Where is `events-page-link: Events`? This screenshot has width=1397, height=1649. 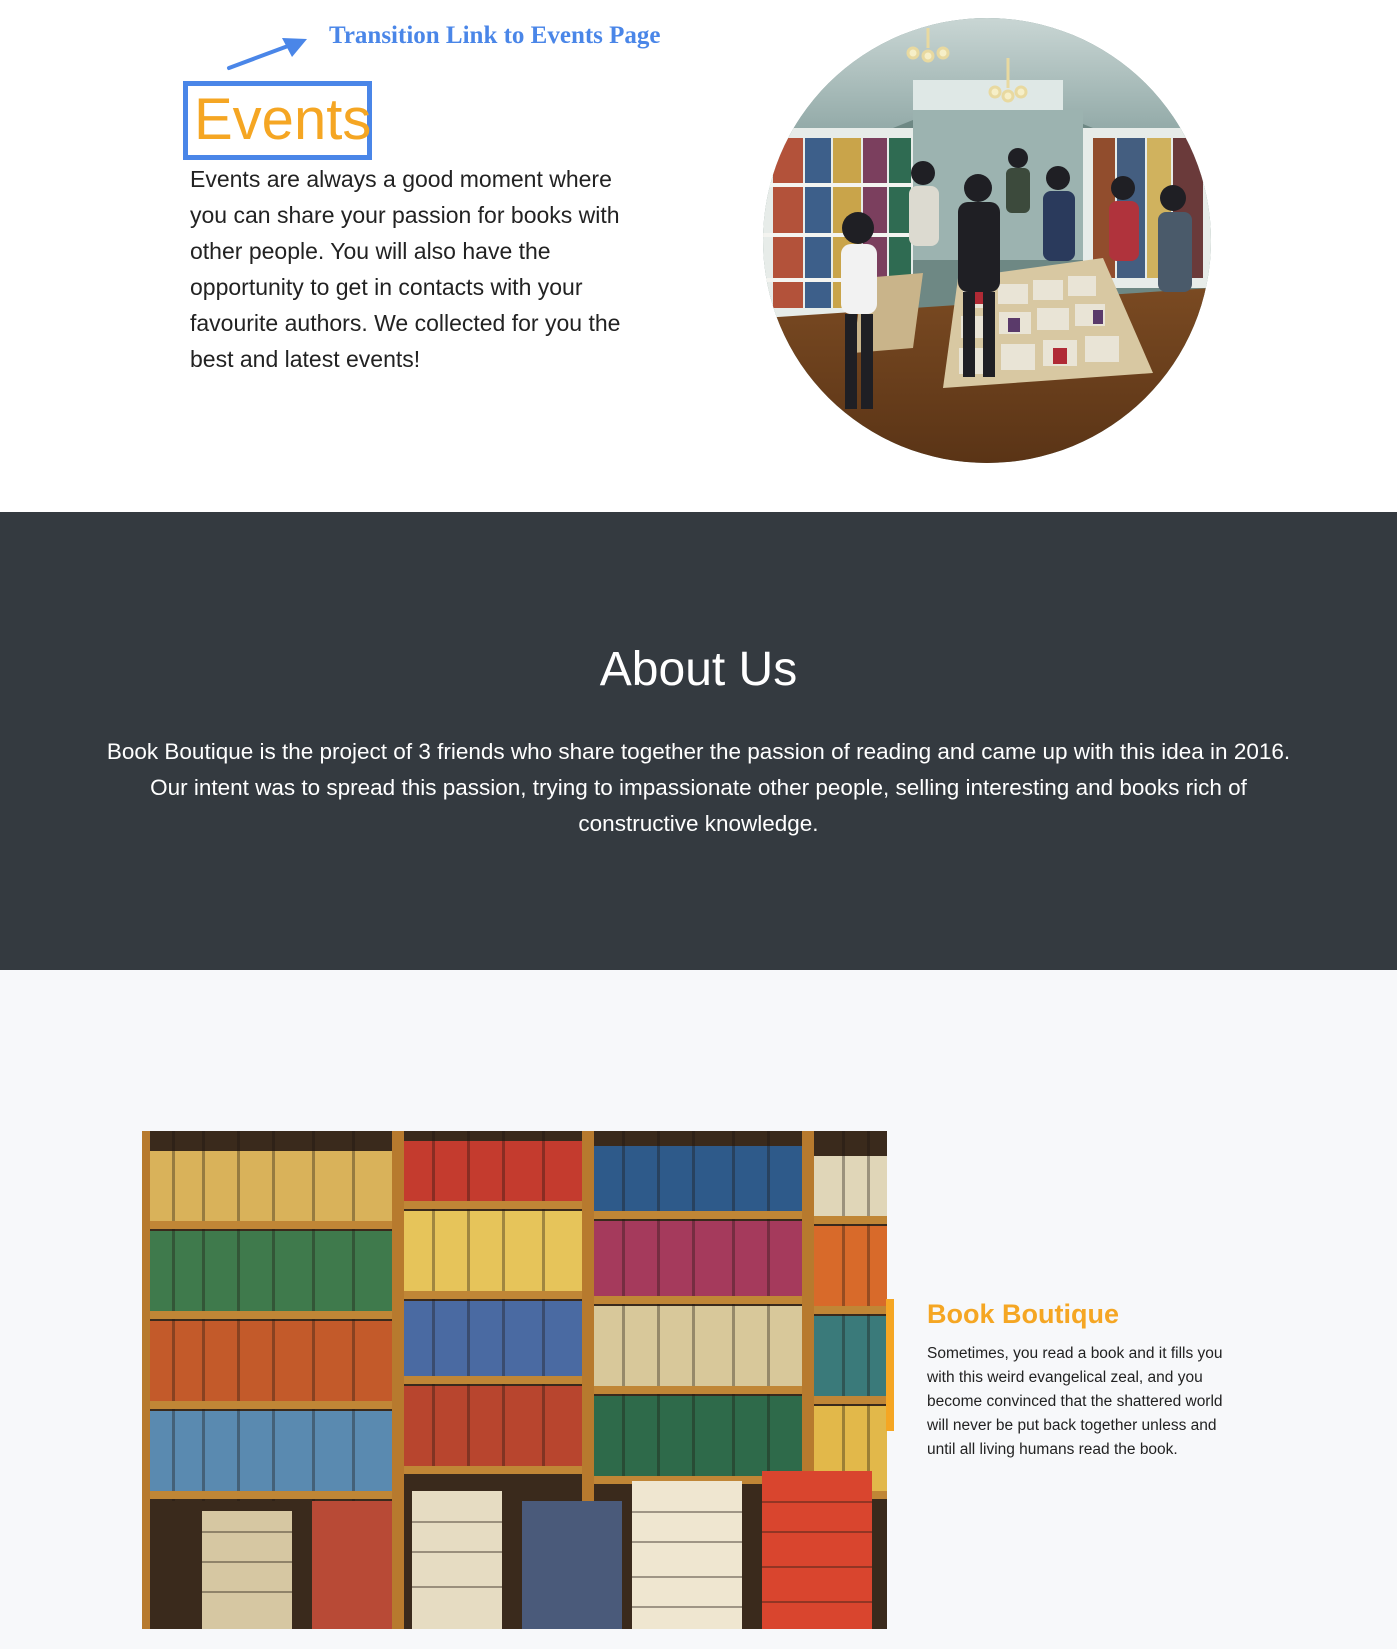
events-page-link: Events is located at coordinates (277, 120).